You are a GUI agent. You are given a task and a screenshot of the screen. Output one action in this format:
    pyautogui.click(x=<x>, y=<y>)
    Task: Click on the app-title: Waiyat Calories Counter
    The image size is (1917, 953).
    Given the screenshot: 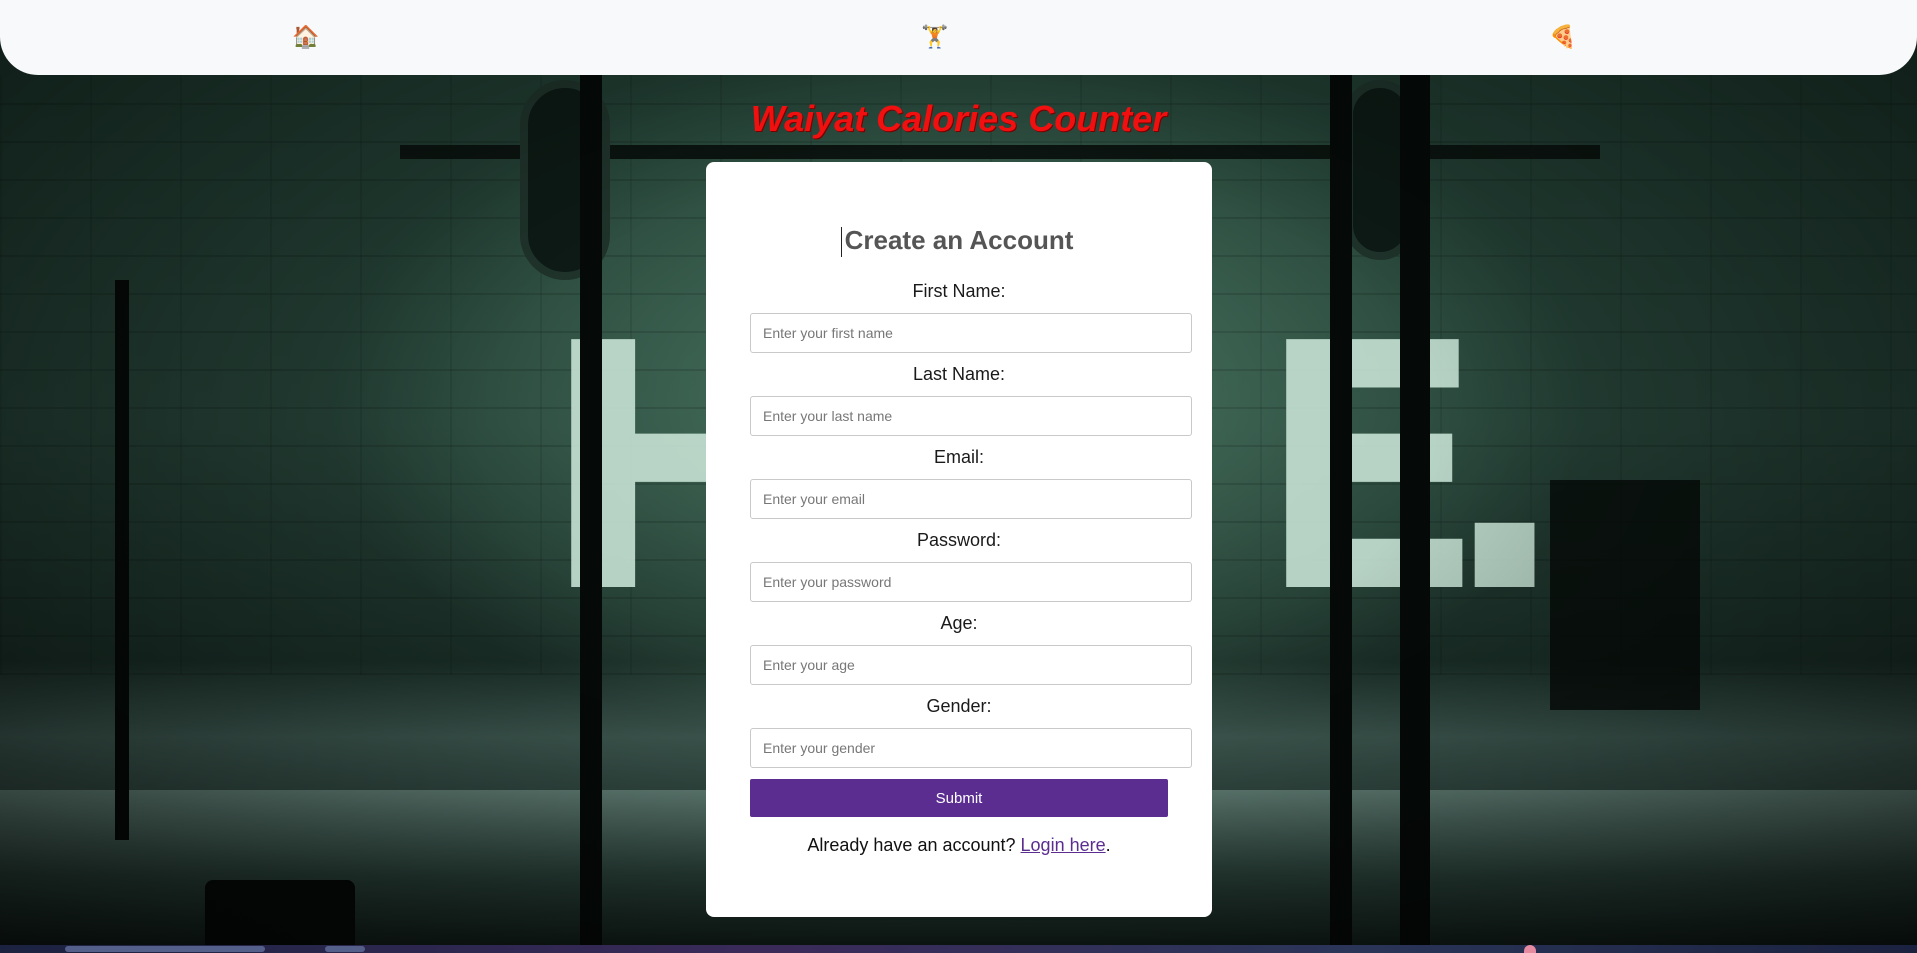 What is the action you would take?
    pyautogui.click(x=958, y=118)
    